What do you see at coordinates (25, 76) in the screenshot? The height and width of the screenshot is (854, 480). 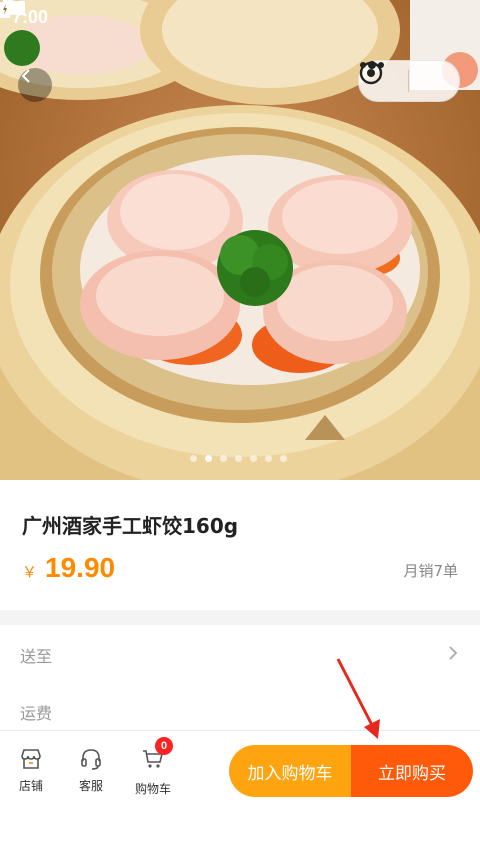 I see `chevron-left-icon` at bounding box center [25, 76].